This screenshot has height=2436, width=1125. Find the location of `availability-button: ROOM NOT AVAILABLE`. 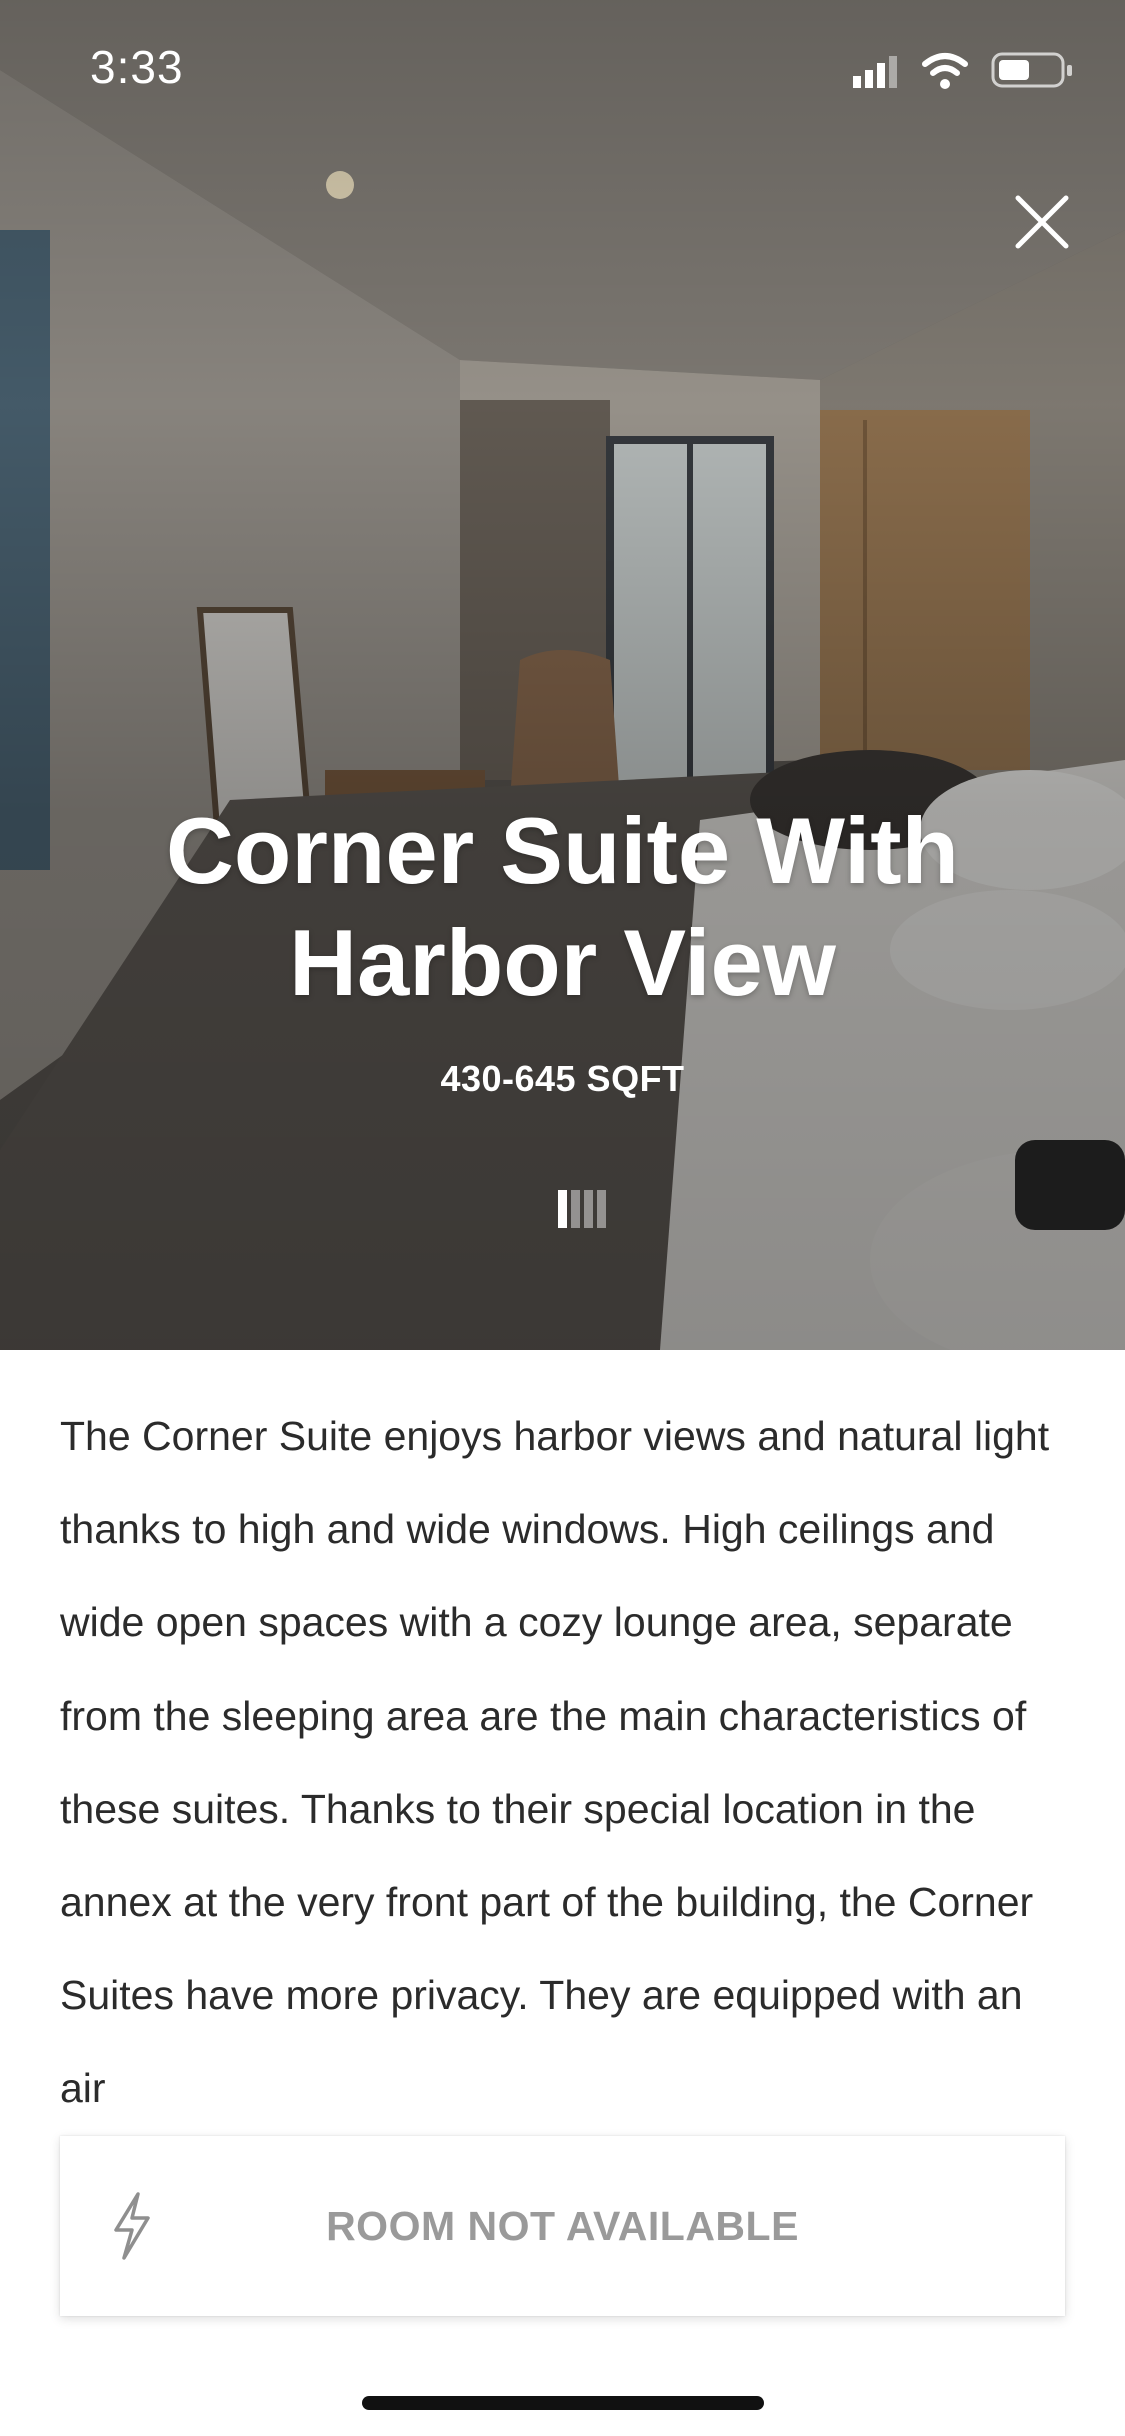

availability-button: ROOM NOT AVAILABLE is located at coordinates (562, 2226).